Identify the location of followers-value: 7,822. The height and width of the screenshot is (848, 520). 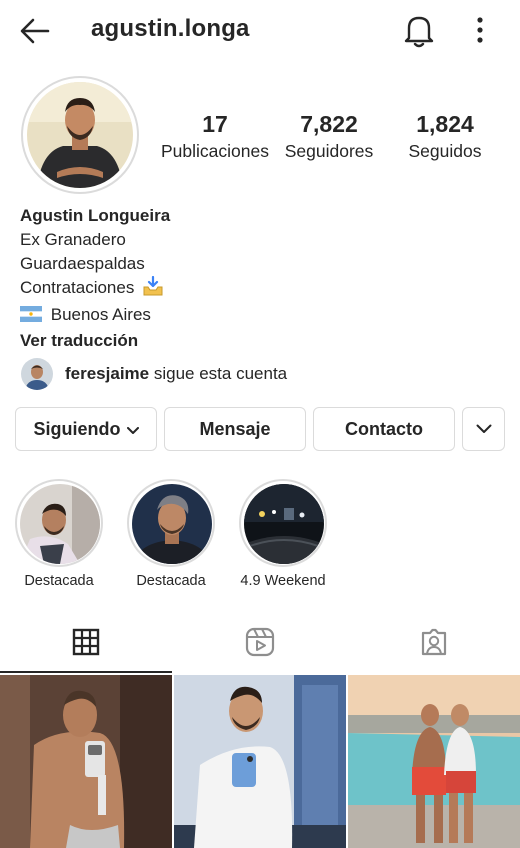
(329, 124).